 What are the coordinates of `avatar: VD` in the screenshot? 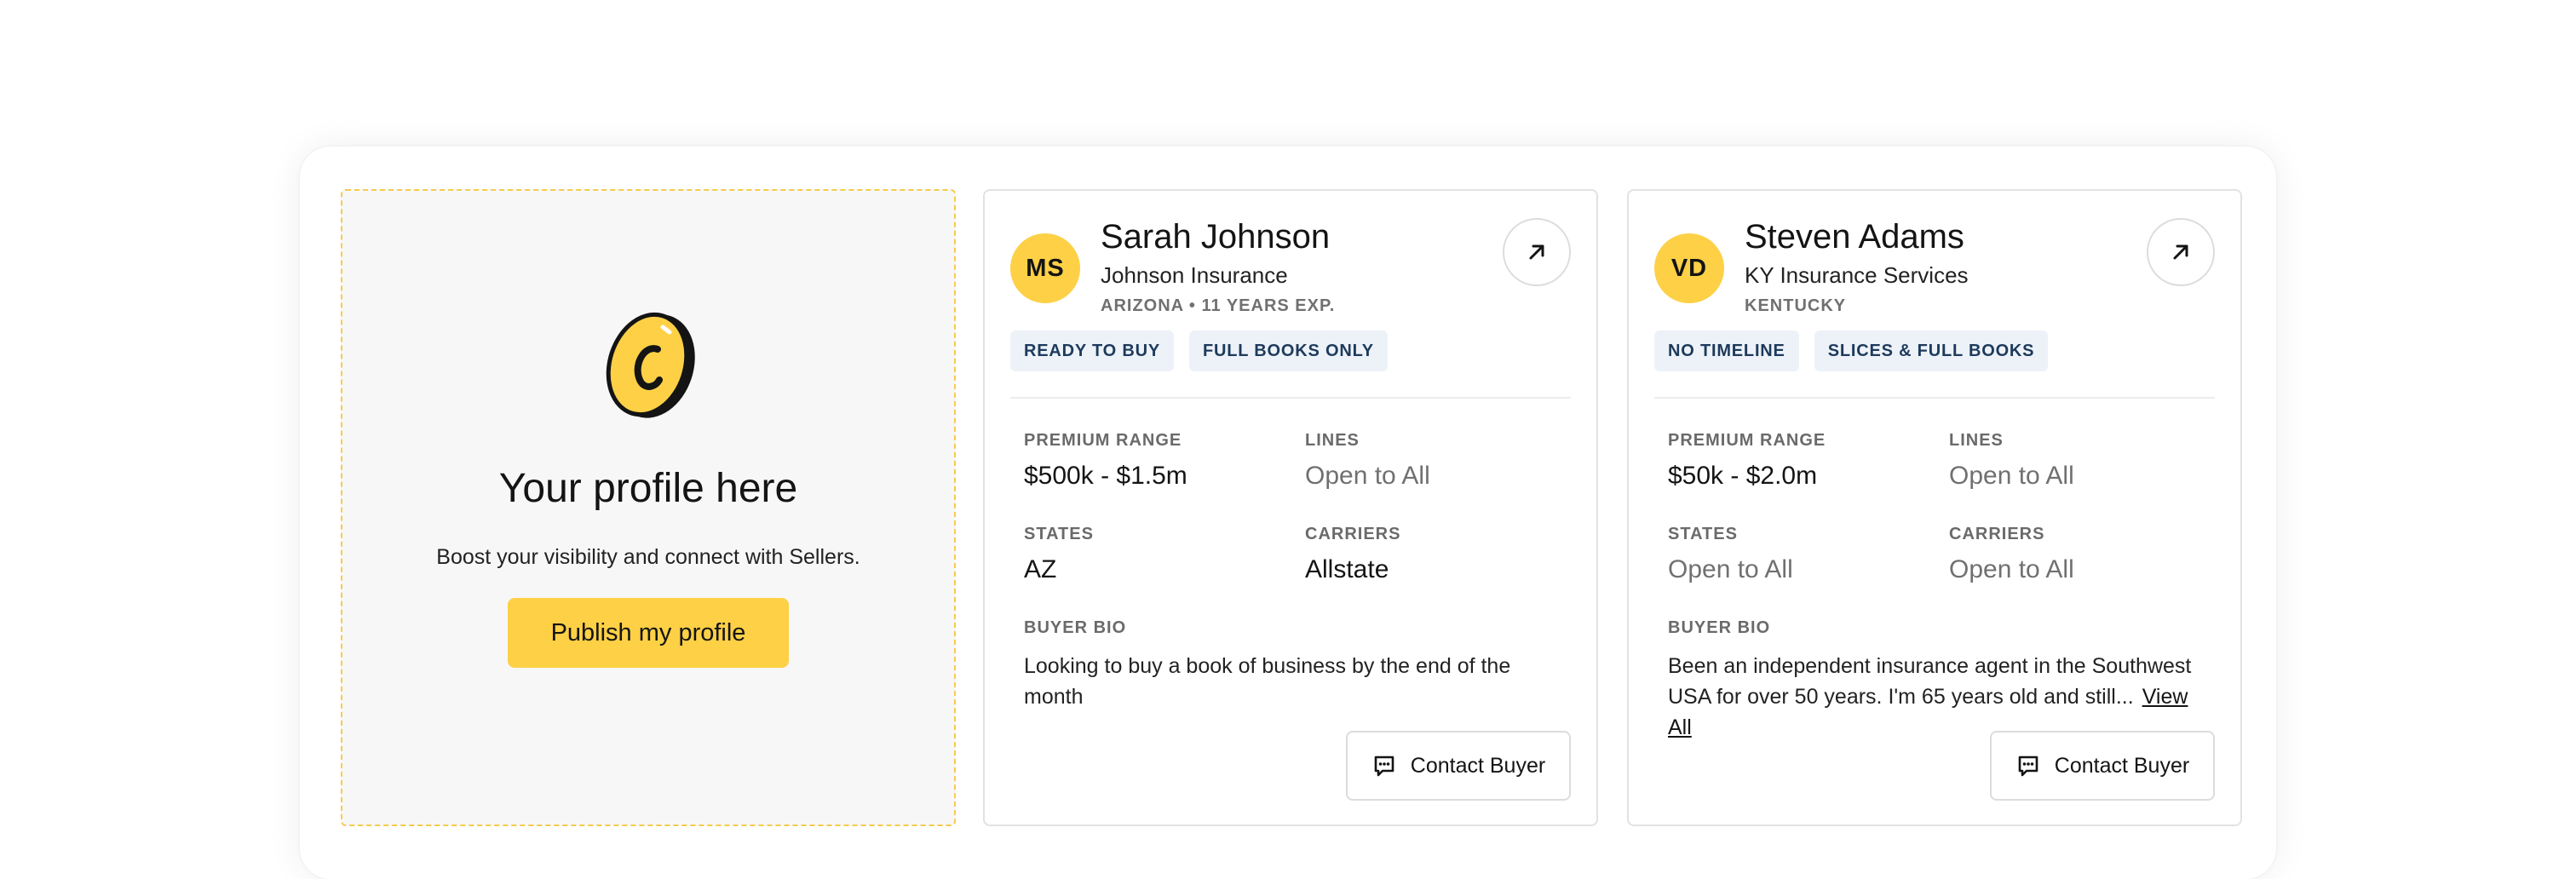 It's located at (1689, 268).